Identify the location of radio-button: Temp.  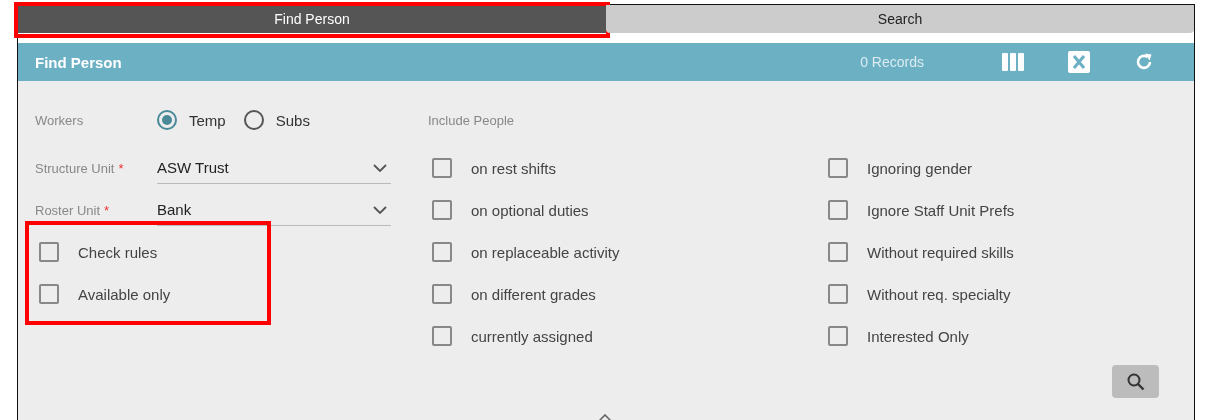
(191, 120).